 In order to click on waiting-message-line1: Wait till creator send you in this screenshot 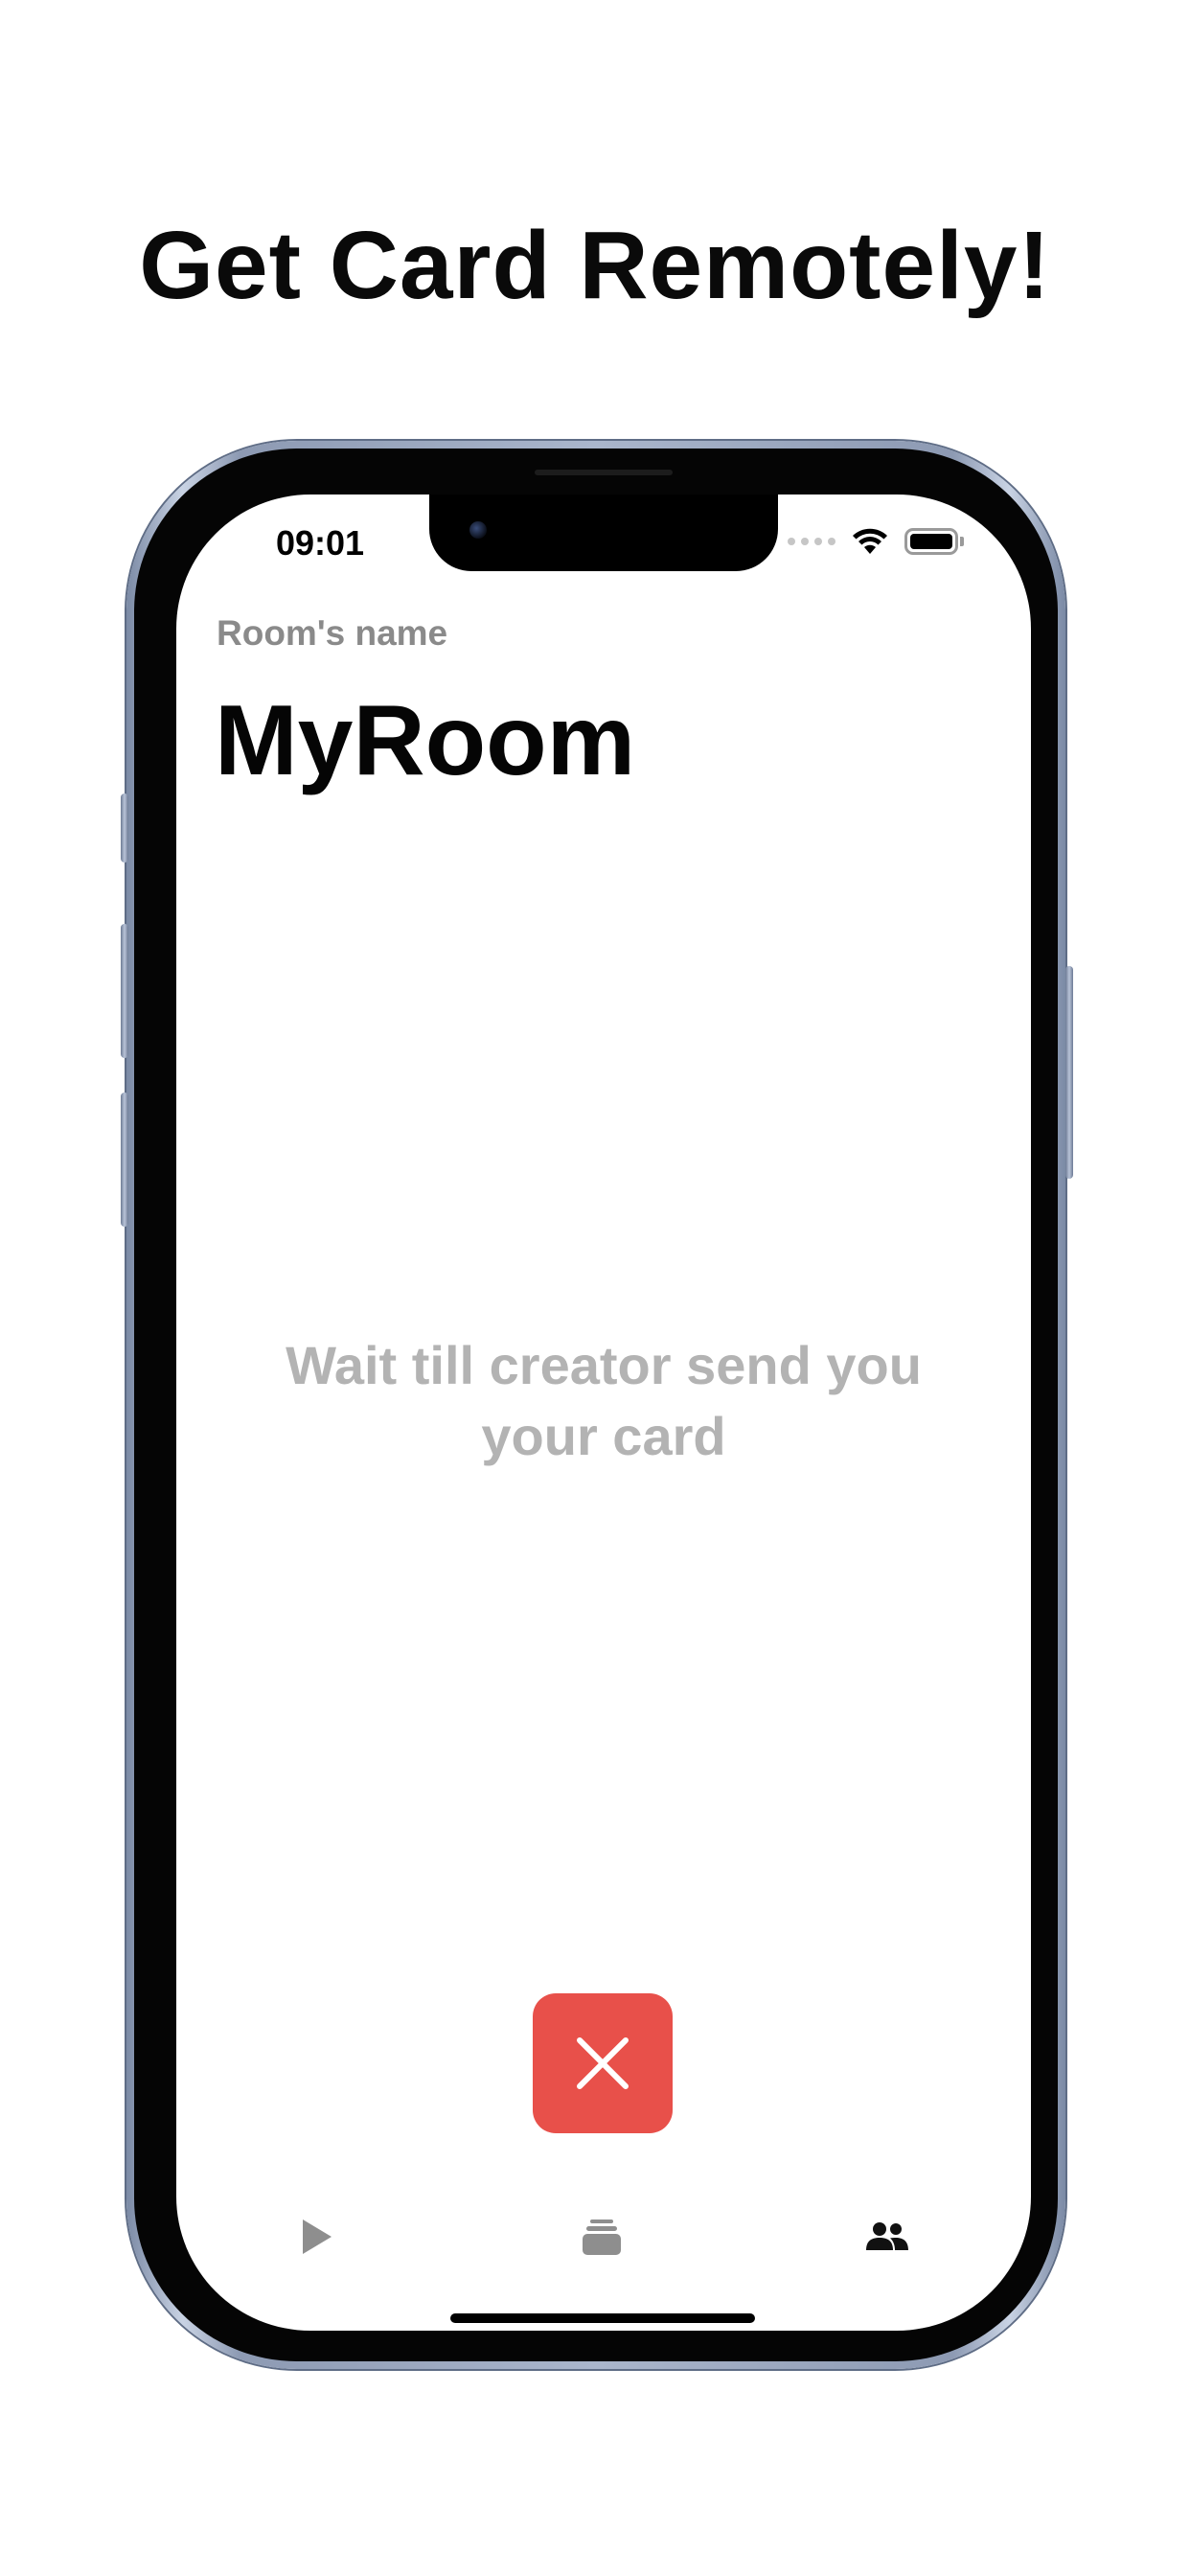, I will do `click(604, 1365)`.